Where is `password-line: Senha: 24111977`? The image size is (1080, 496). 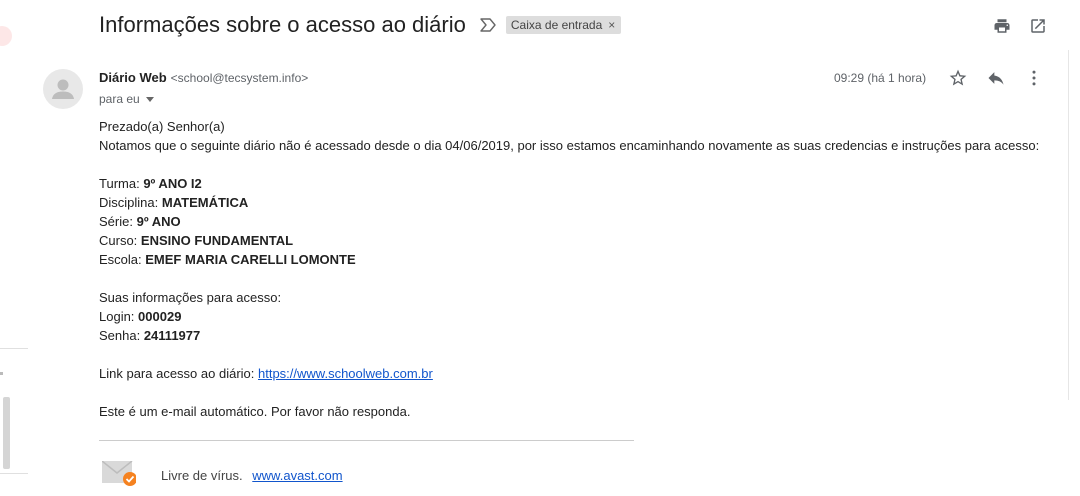
password-line: Senha: 24111977 is located at coordinates (569, 335).